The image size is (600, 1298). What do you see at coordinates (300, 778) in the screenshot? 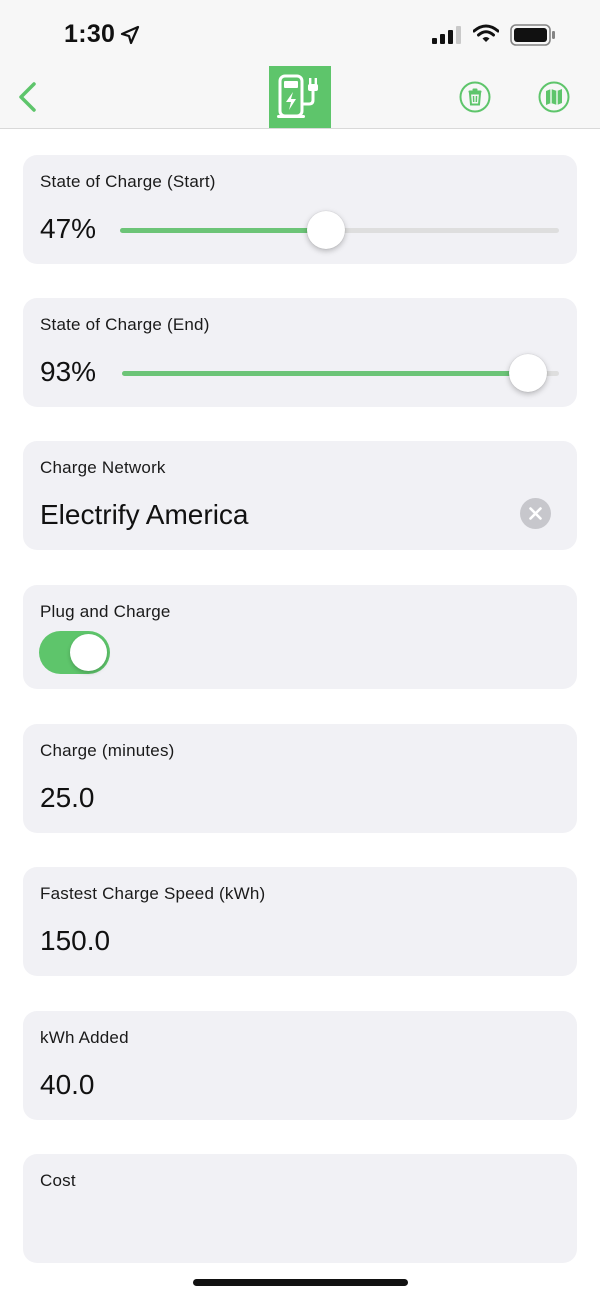
I see `charge-minutes-card: Charge (minutes) 25.0` at bounding box center [300, 778].